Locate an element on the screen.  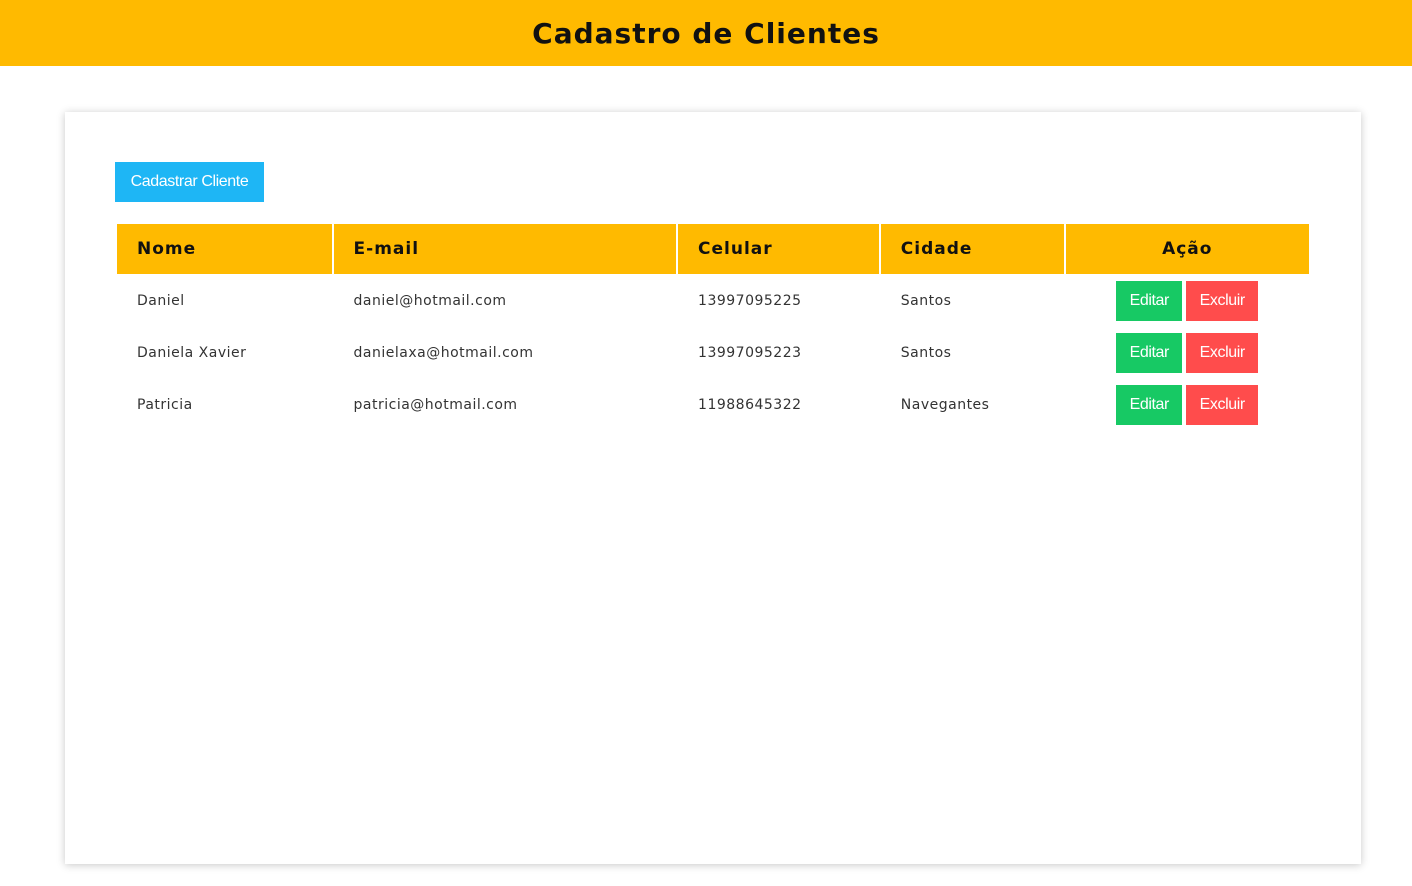
cell-celular: 11988645322 is located at coordinates (750, 405).